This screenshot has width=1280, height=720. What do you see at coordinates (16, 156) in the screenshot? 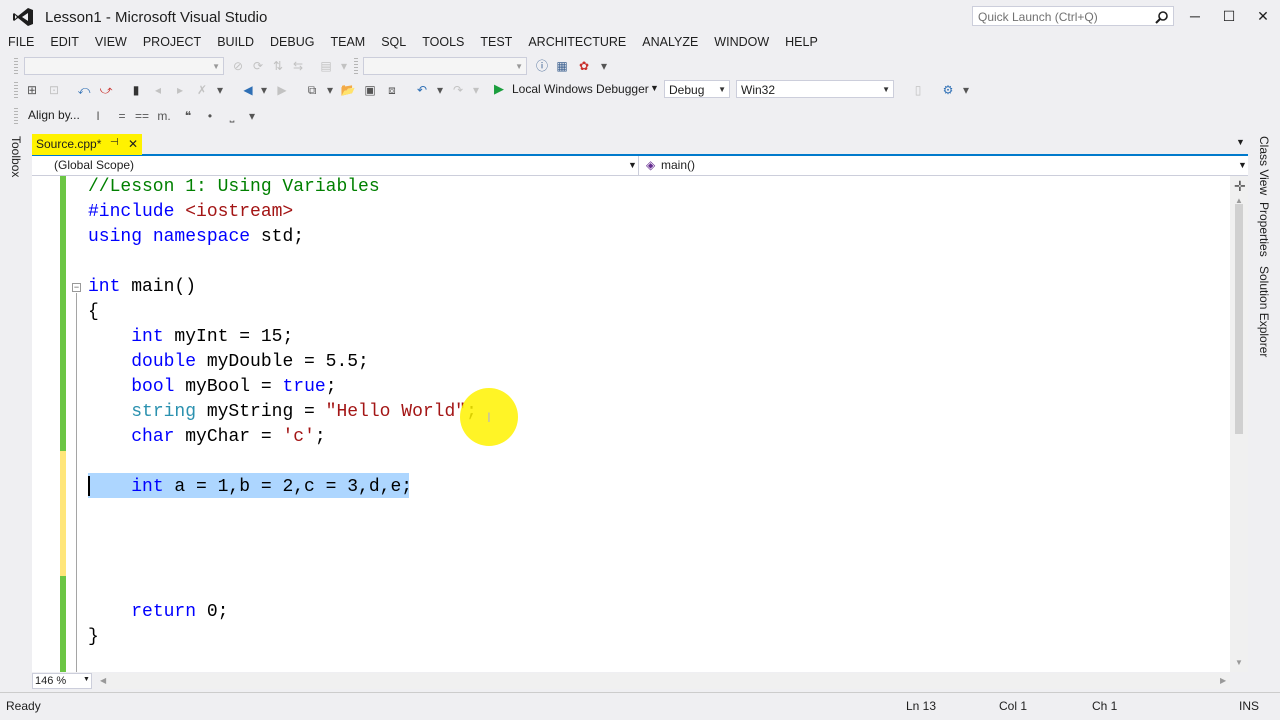
I see `toolbox-tab: Toolbox` at bounding box center [16, 156].